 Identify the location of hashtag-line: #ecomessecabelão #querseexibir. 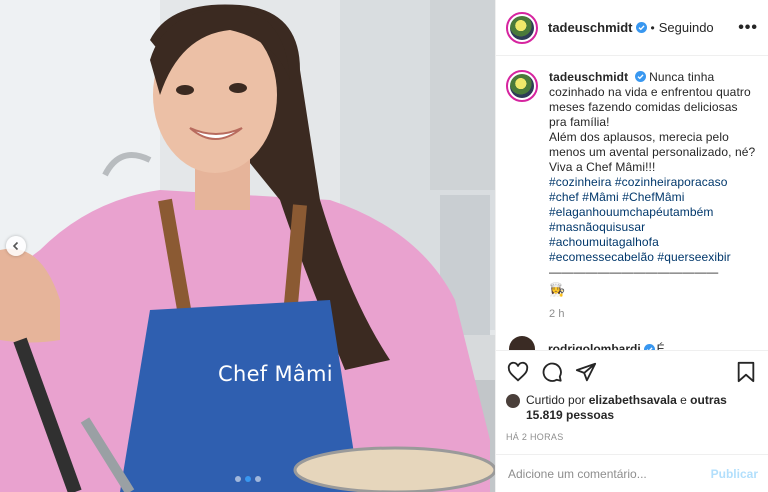
(653, 257).